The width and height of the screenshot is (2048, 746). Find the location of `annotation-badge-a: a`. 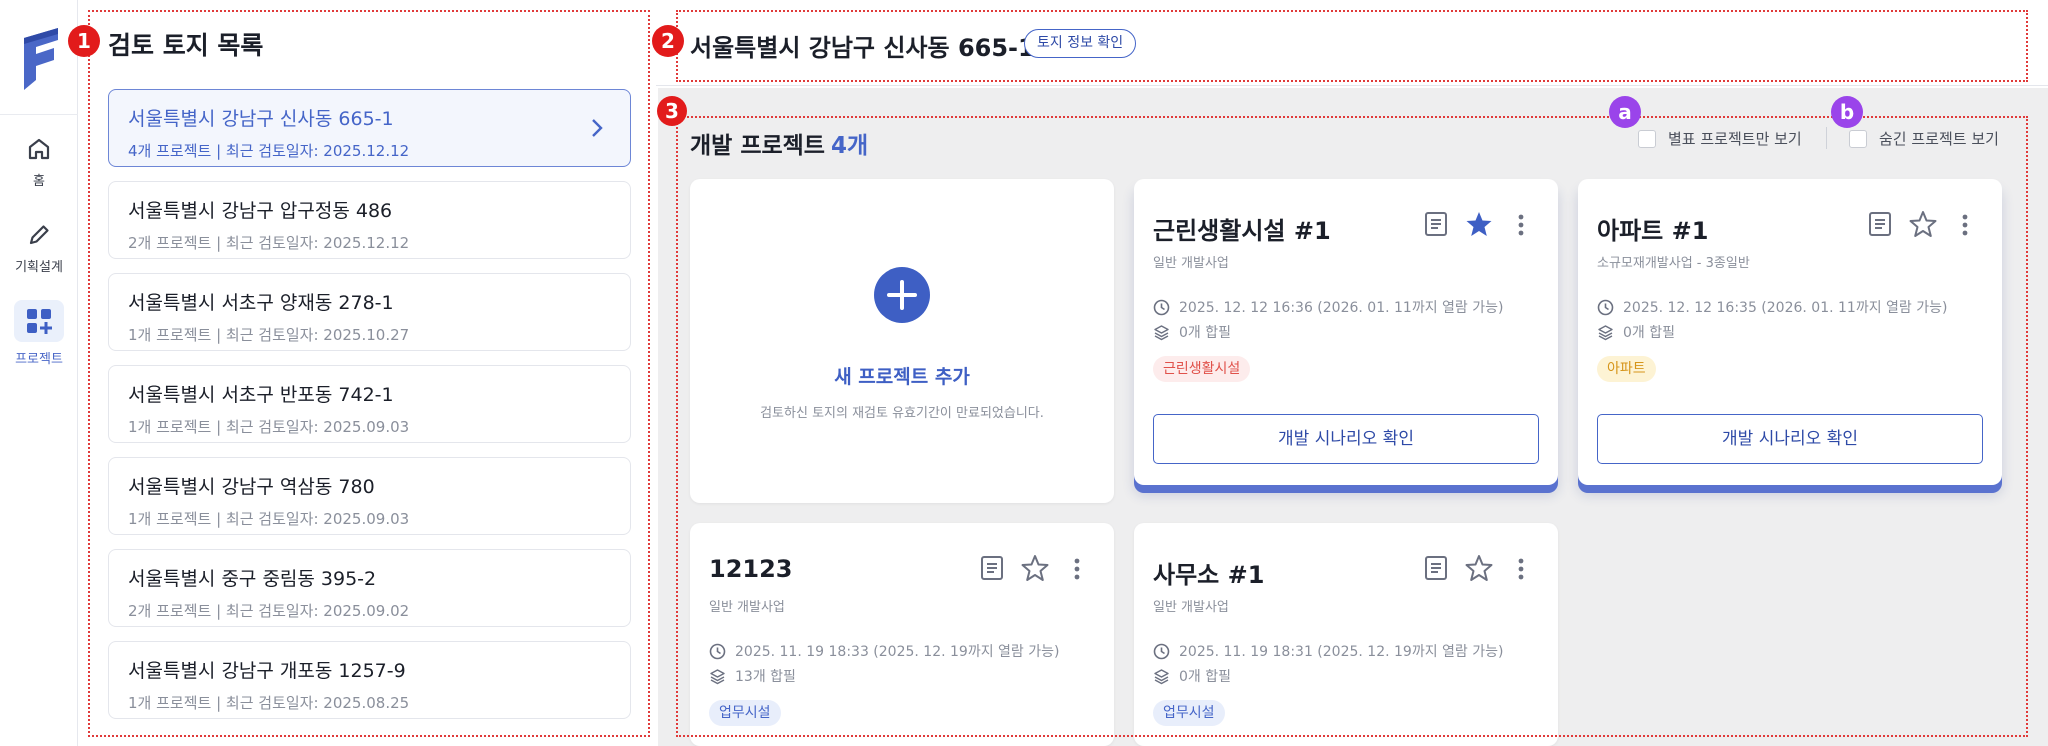

annotation-badge-a: a is located at coordinates (1625, 112).